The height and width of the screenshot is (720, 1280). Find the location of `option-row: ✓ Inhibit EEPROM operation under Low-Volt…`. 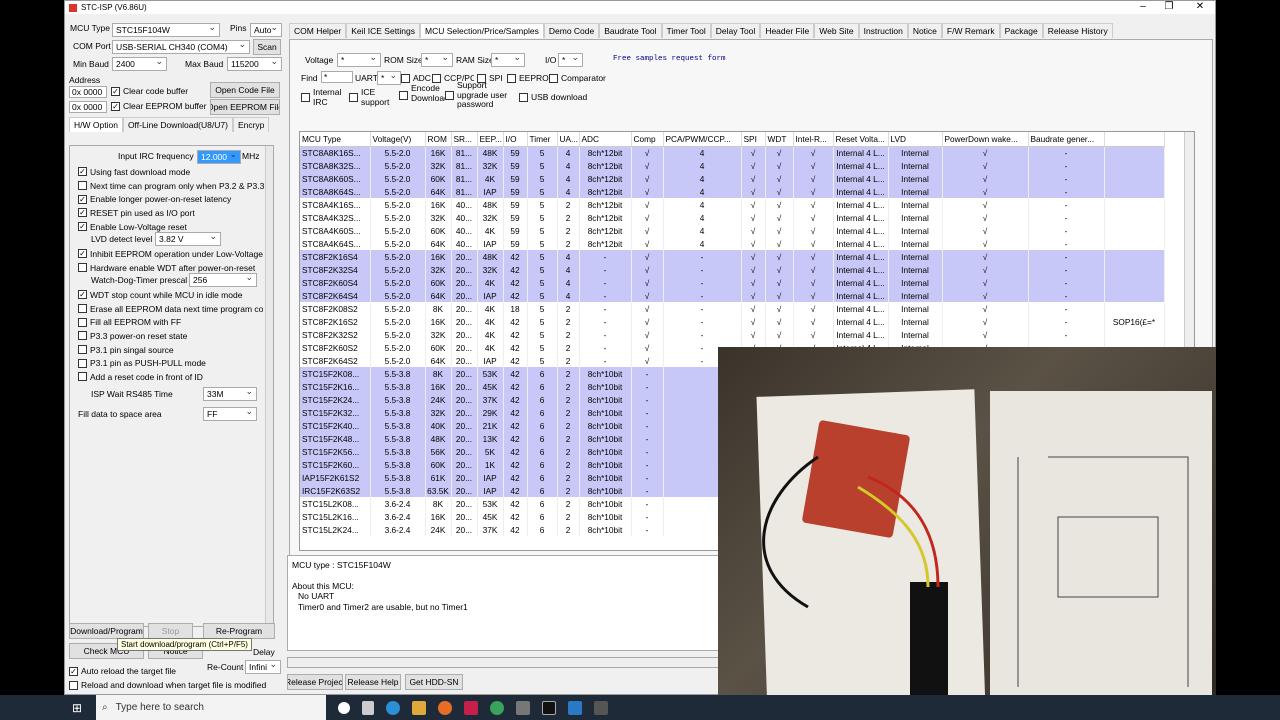

option-row: ✓ Inhibit EEPROM operation under Low-Volt… is located at coordinates (170, 254).